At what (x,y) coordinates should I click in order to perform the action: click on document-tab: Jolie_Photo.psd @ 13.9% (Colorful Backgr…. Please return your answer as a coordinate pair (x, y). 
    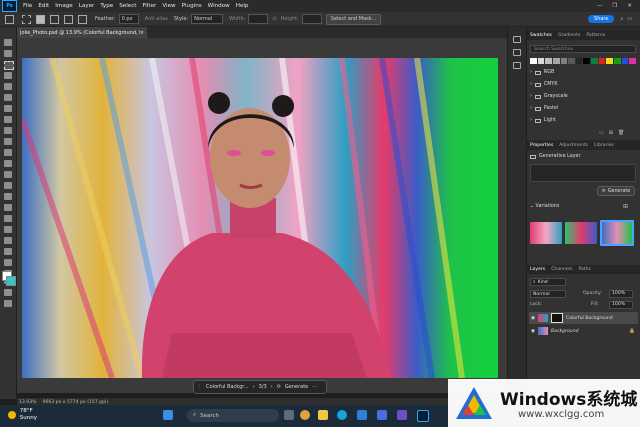
    Looking at the image, I should click on (82, 32).